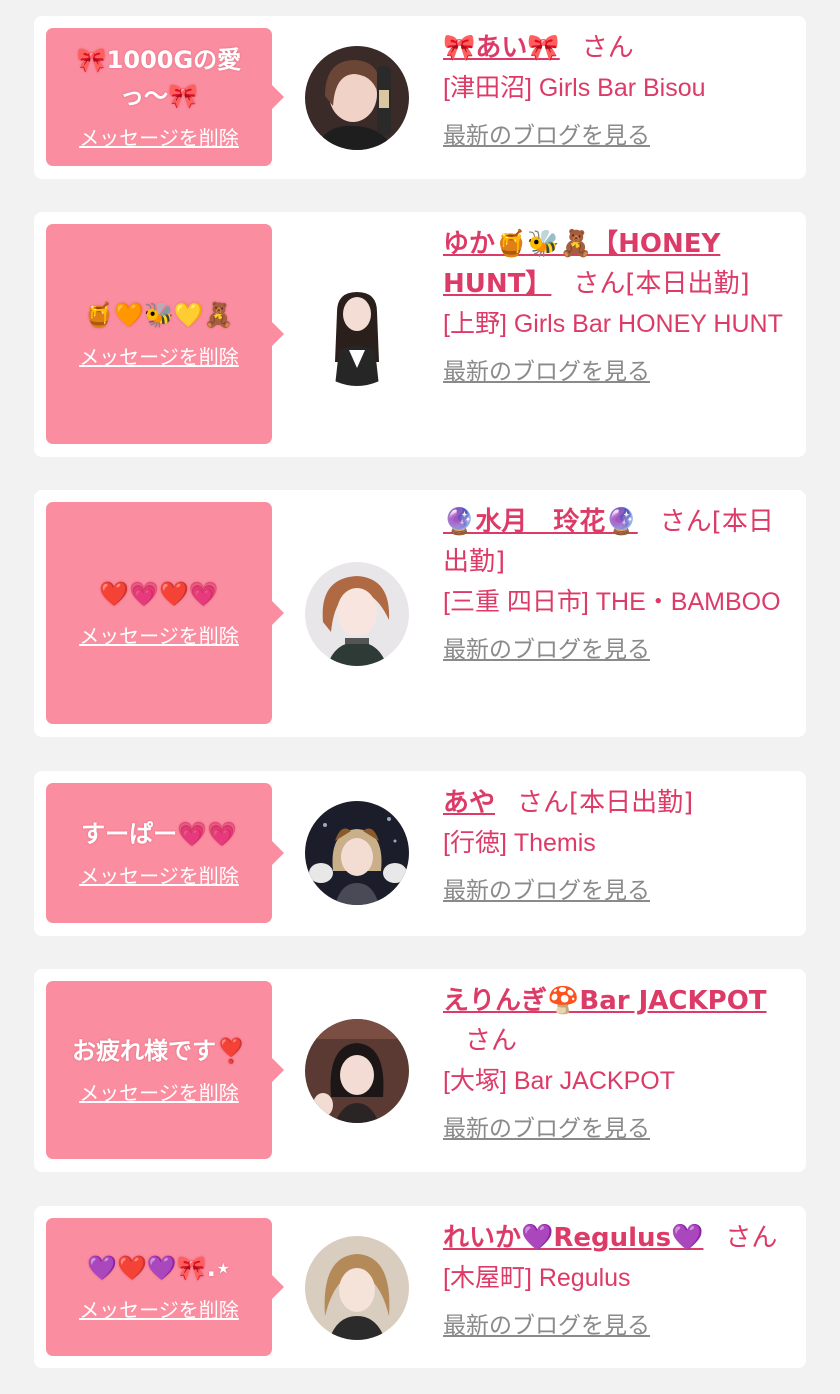 This screenshot has width=840, height=1394. I want to click on message-text: ❤️💗❤️💗, so click(159, 594).